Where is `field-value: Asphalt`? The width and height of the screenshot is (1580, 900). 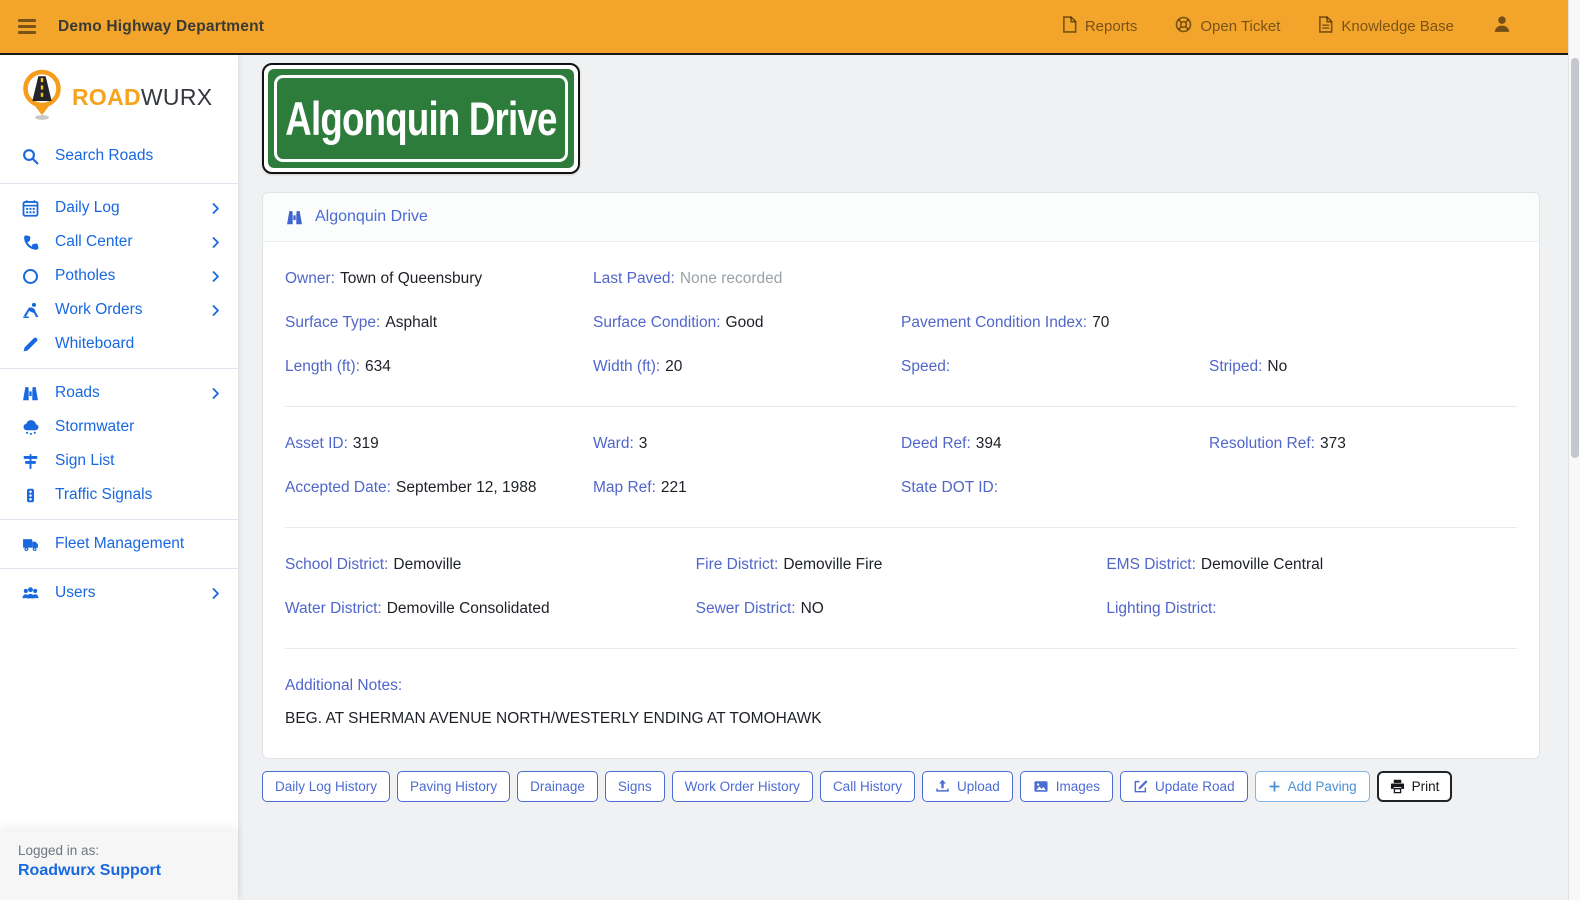 field-value: Asphalt is located at coordinates (411, 322).